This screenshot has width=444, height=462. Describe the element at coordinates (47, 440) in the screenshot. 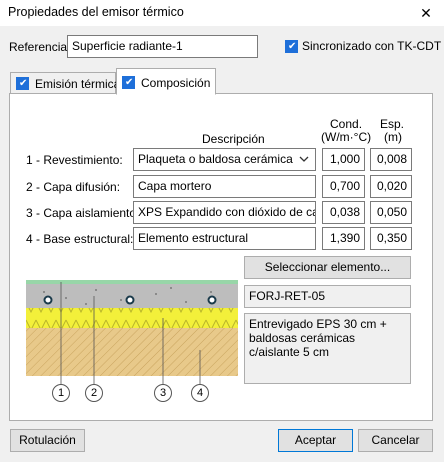

I see `rotulacion-button: Rotulación` at that location.